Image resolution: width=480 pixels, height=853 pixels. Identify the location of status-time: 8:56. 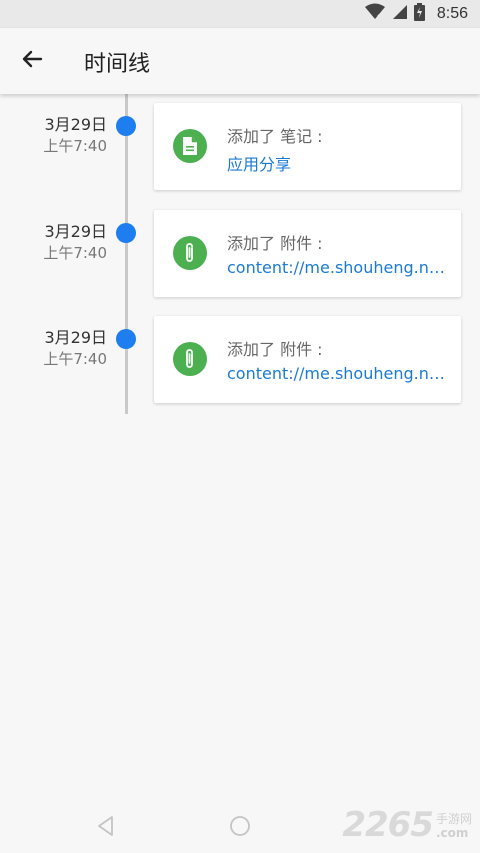
(452, 13).